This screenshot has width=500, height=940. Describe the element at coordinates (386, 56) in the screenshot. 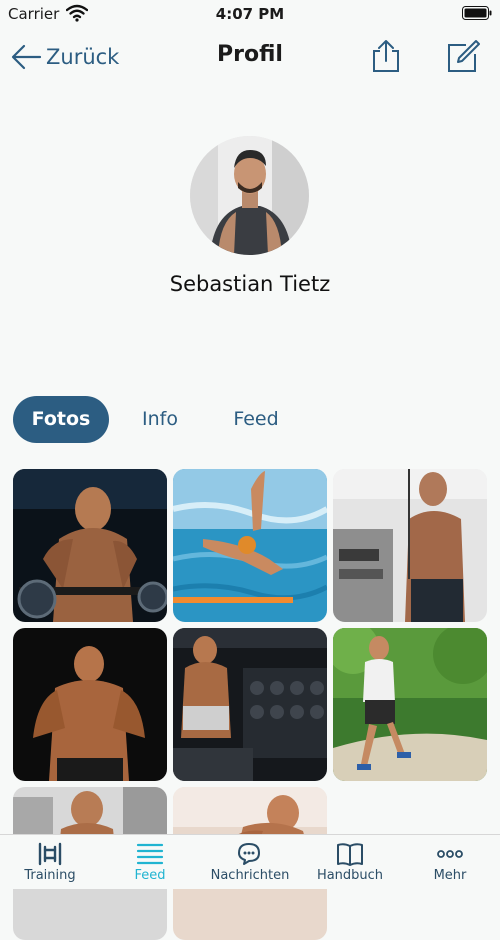

I see `share-icon` at that location.